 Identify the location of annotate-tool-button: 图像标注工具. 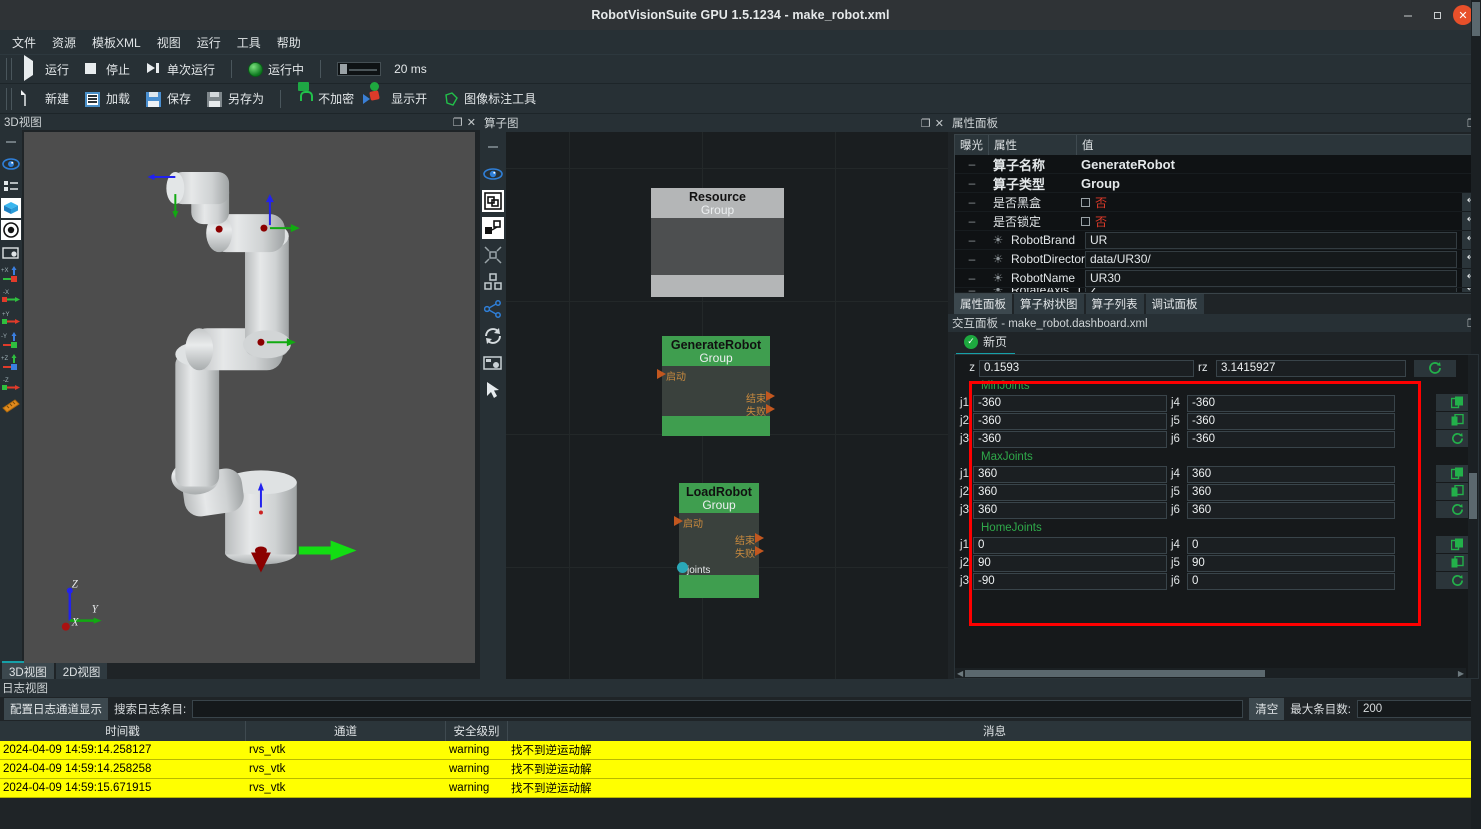
(489, 99).